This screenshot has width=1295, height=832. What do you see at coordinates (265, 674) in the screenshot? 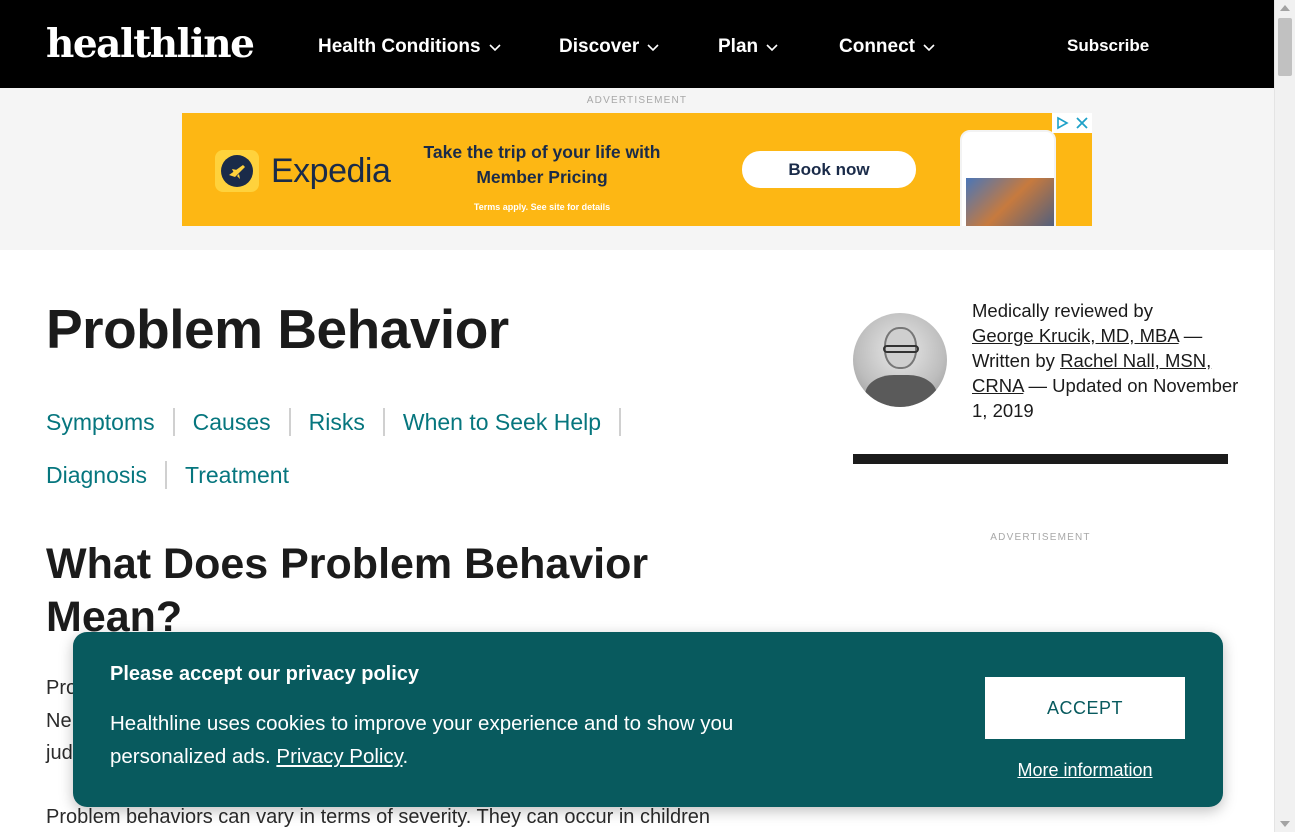
I see `cookie-title: Please accept our privacy policy` at bounding box center [265, 674].